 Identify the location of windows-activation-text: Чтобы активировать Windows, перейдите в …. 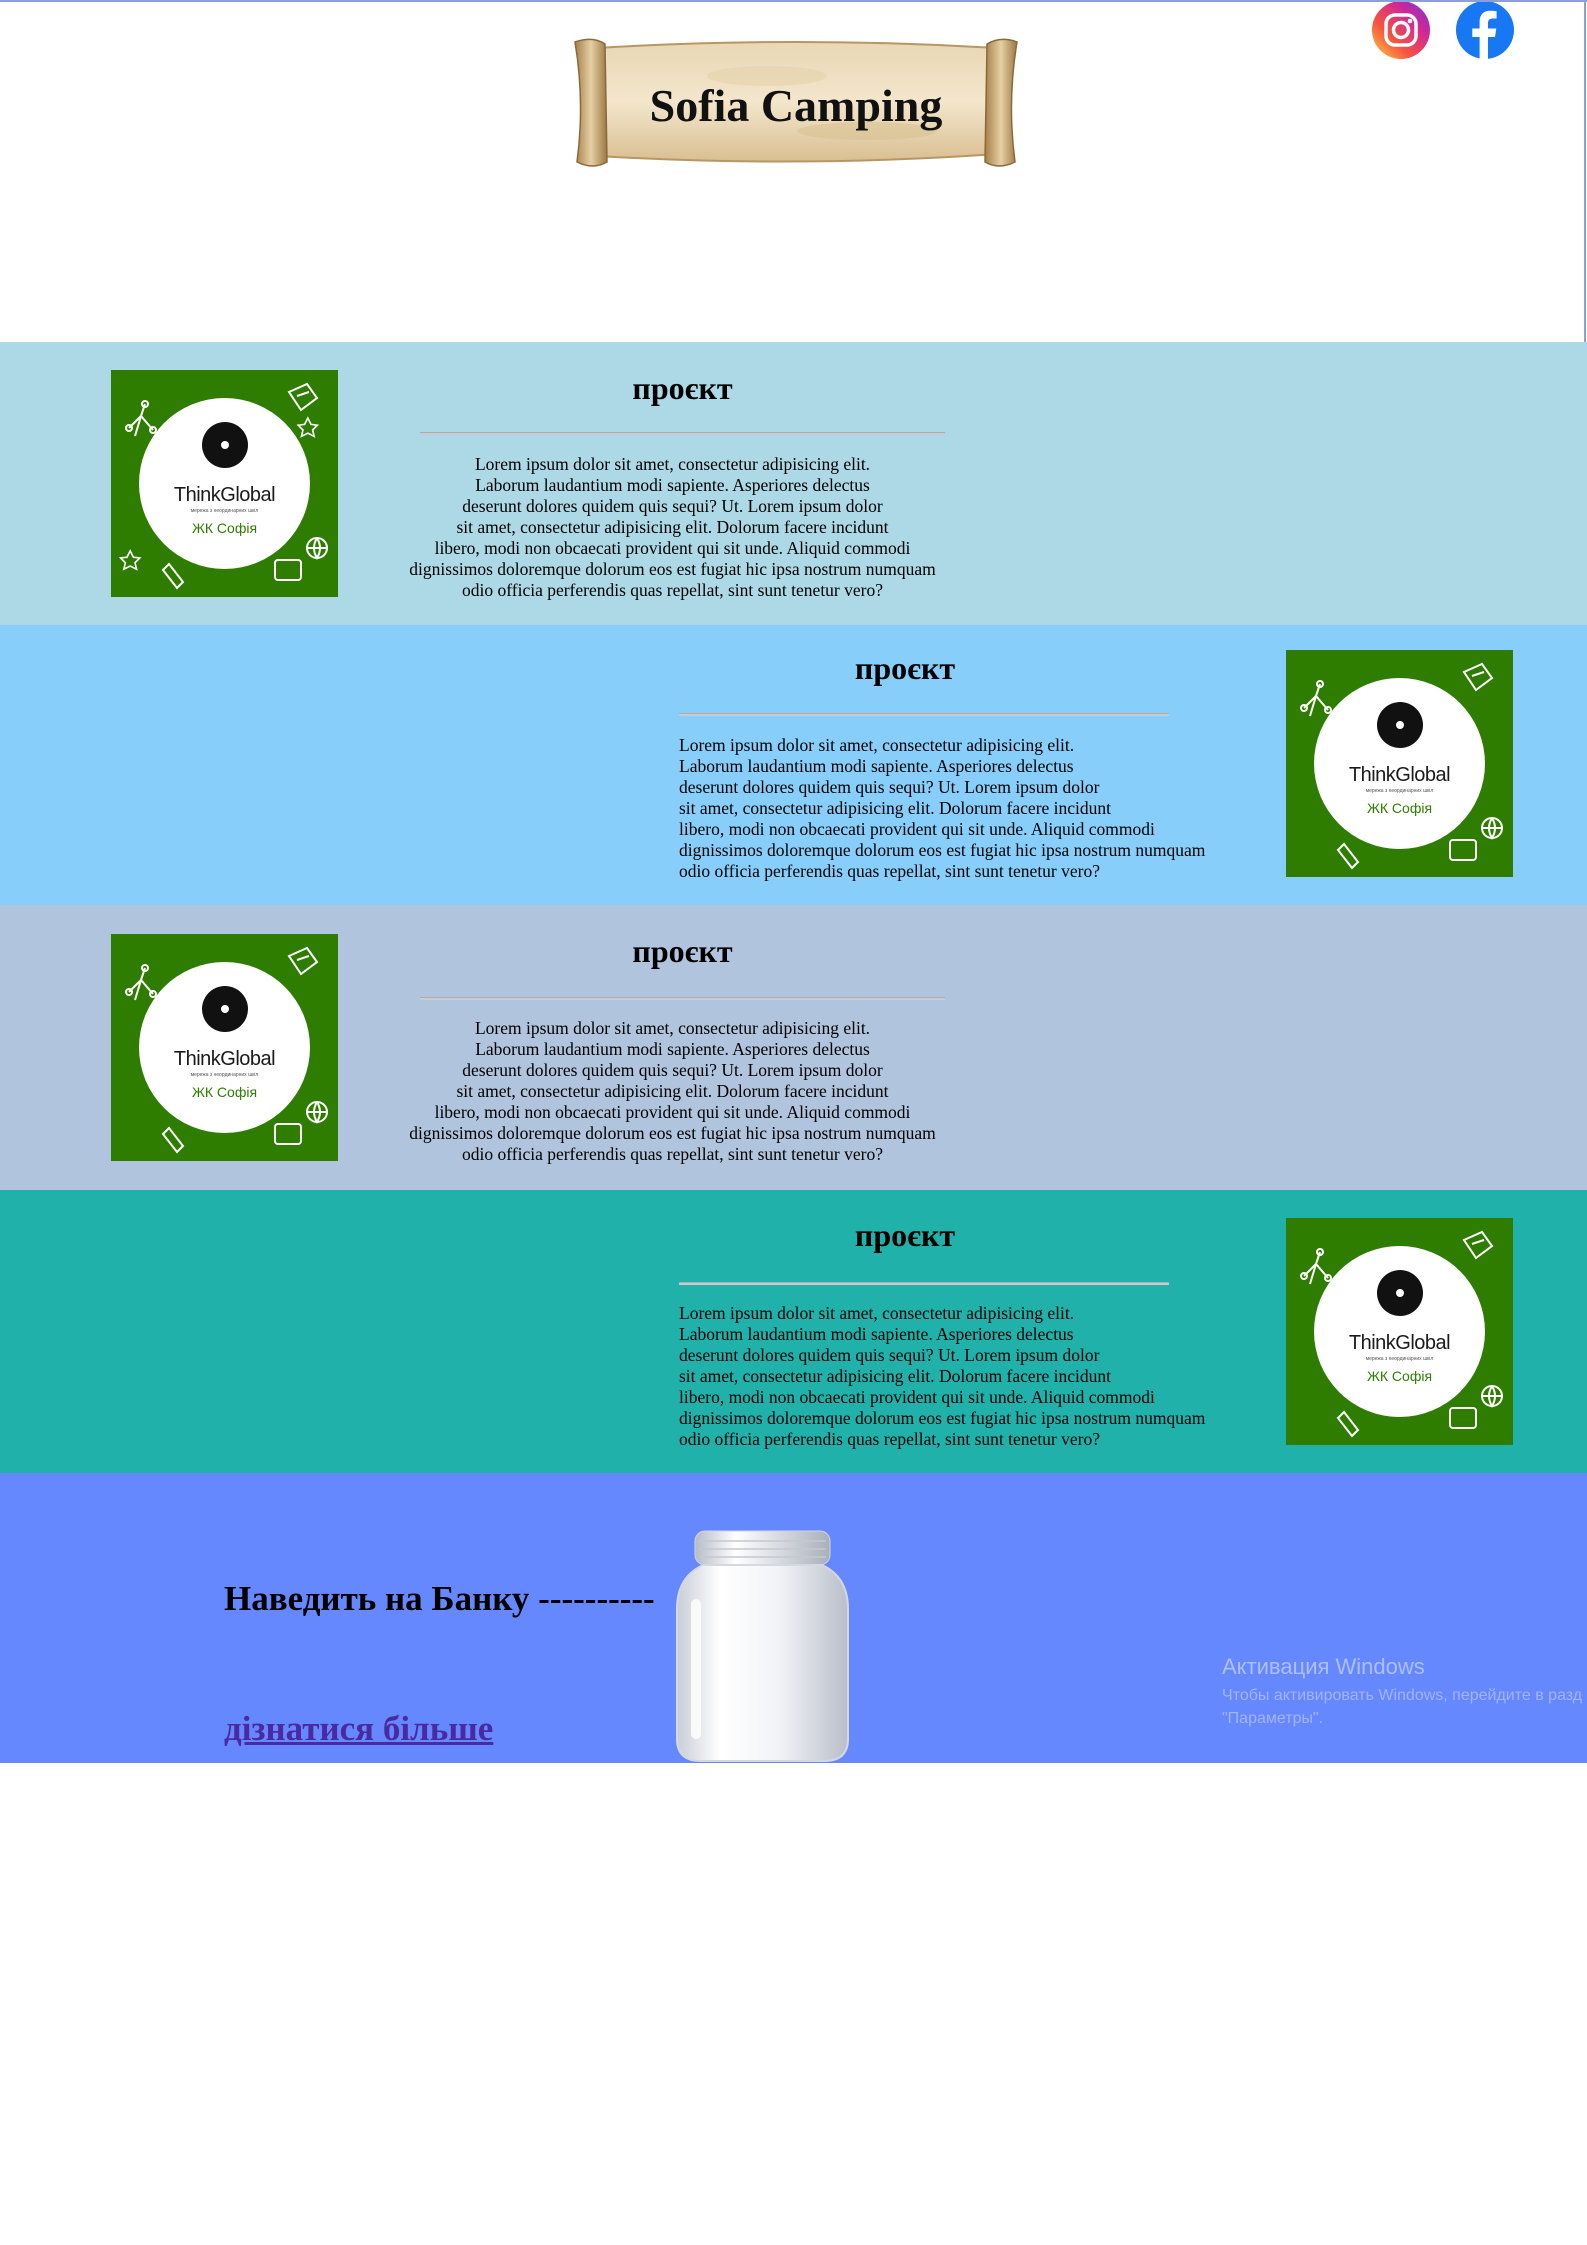
(1402, 1707).